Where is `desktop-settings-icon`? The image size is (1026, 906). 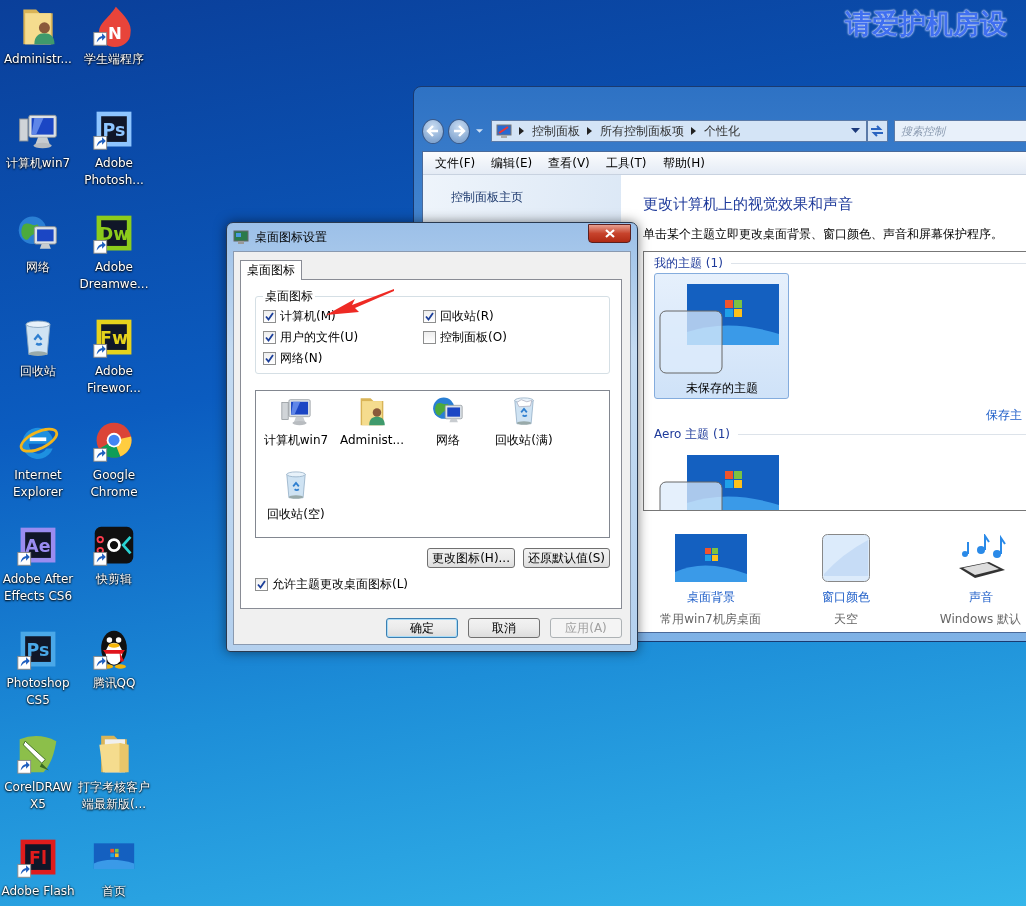 desktop-settings-icon is located at coordinates (241, 237).